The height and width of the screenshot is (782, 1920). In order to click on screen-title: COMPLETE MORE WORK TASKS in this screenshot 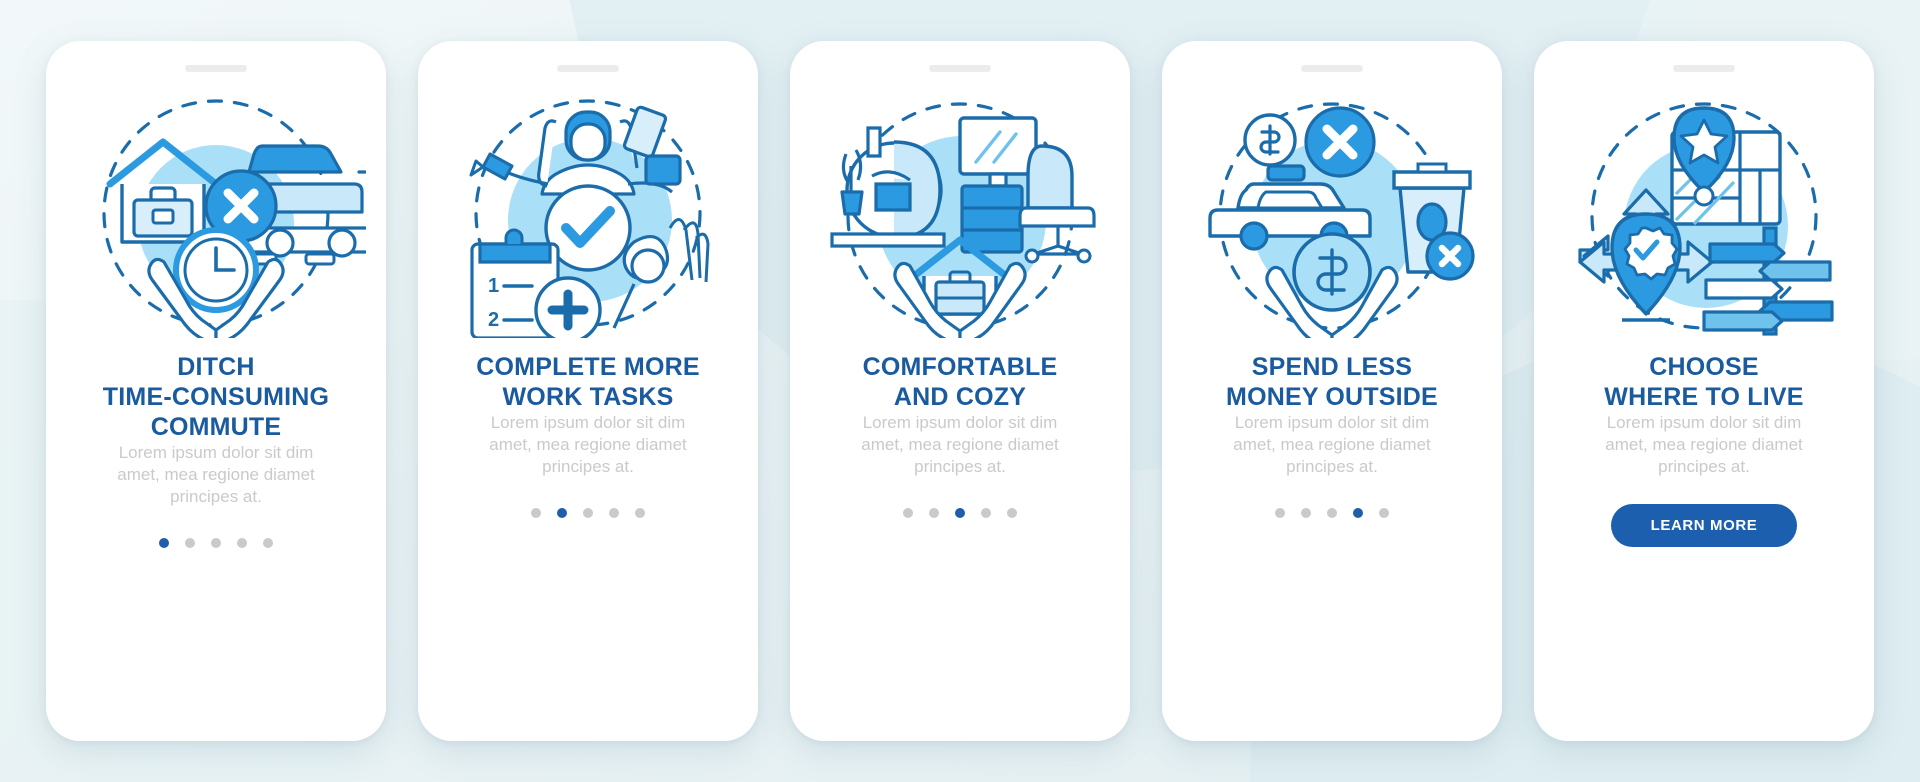, I will do `click(588, 382)`.